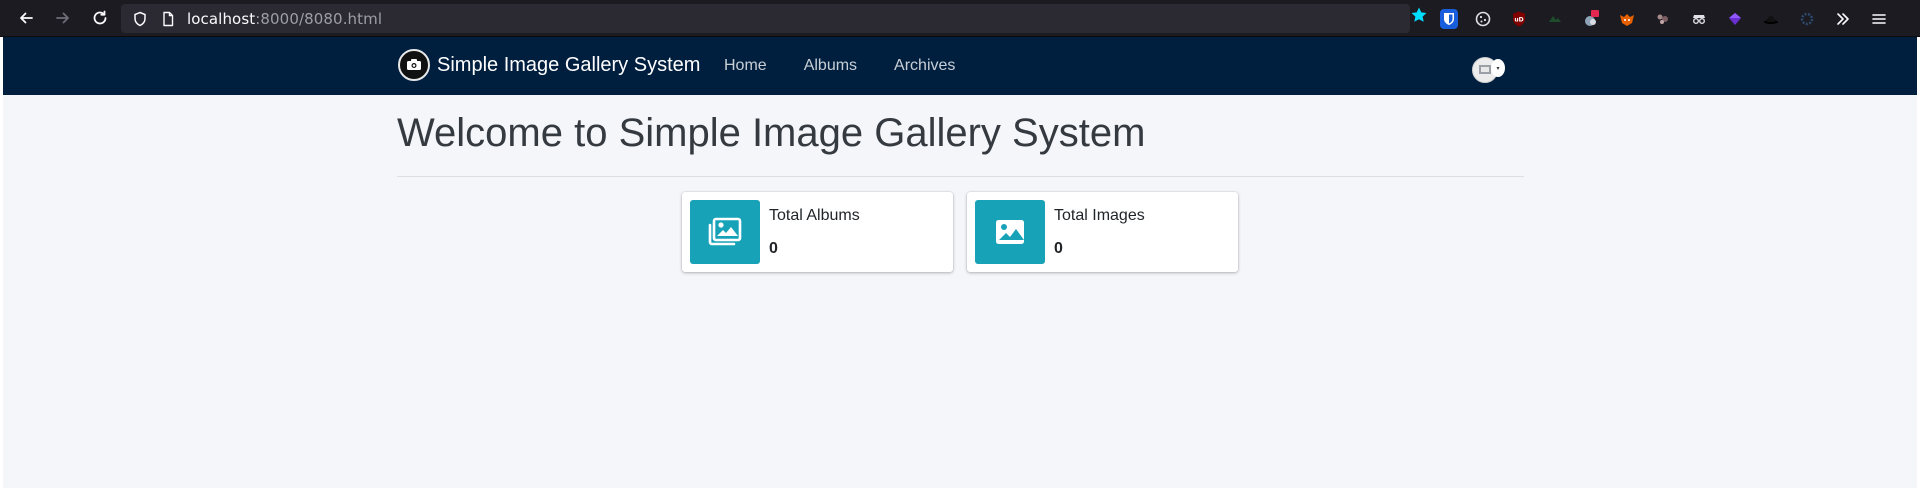  Describe the element at coordinates (1449, 18) in the screenshot. I see `bitwarden-icon` at that location.